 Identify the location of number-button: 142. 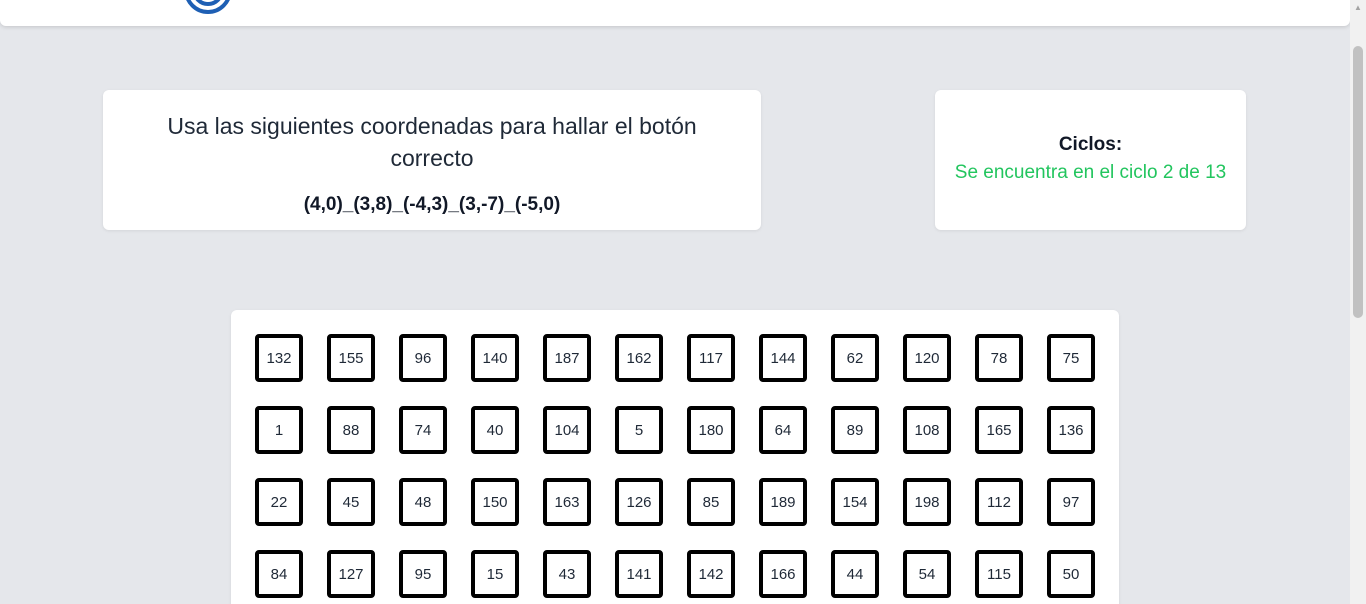
(711, 574).